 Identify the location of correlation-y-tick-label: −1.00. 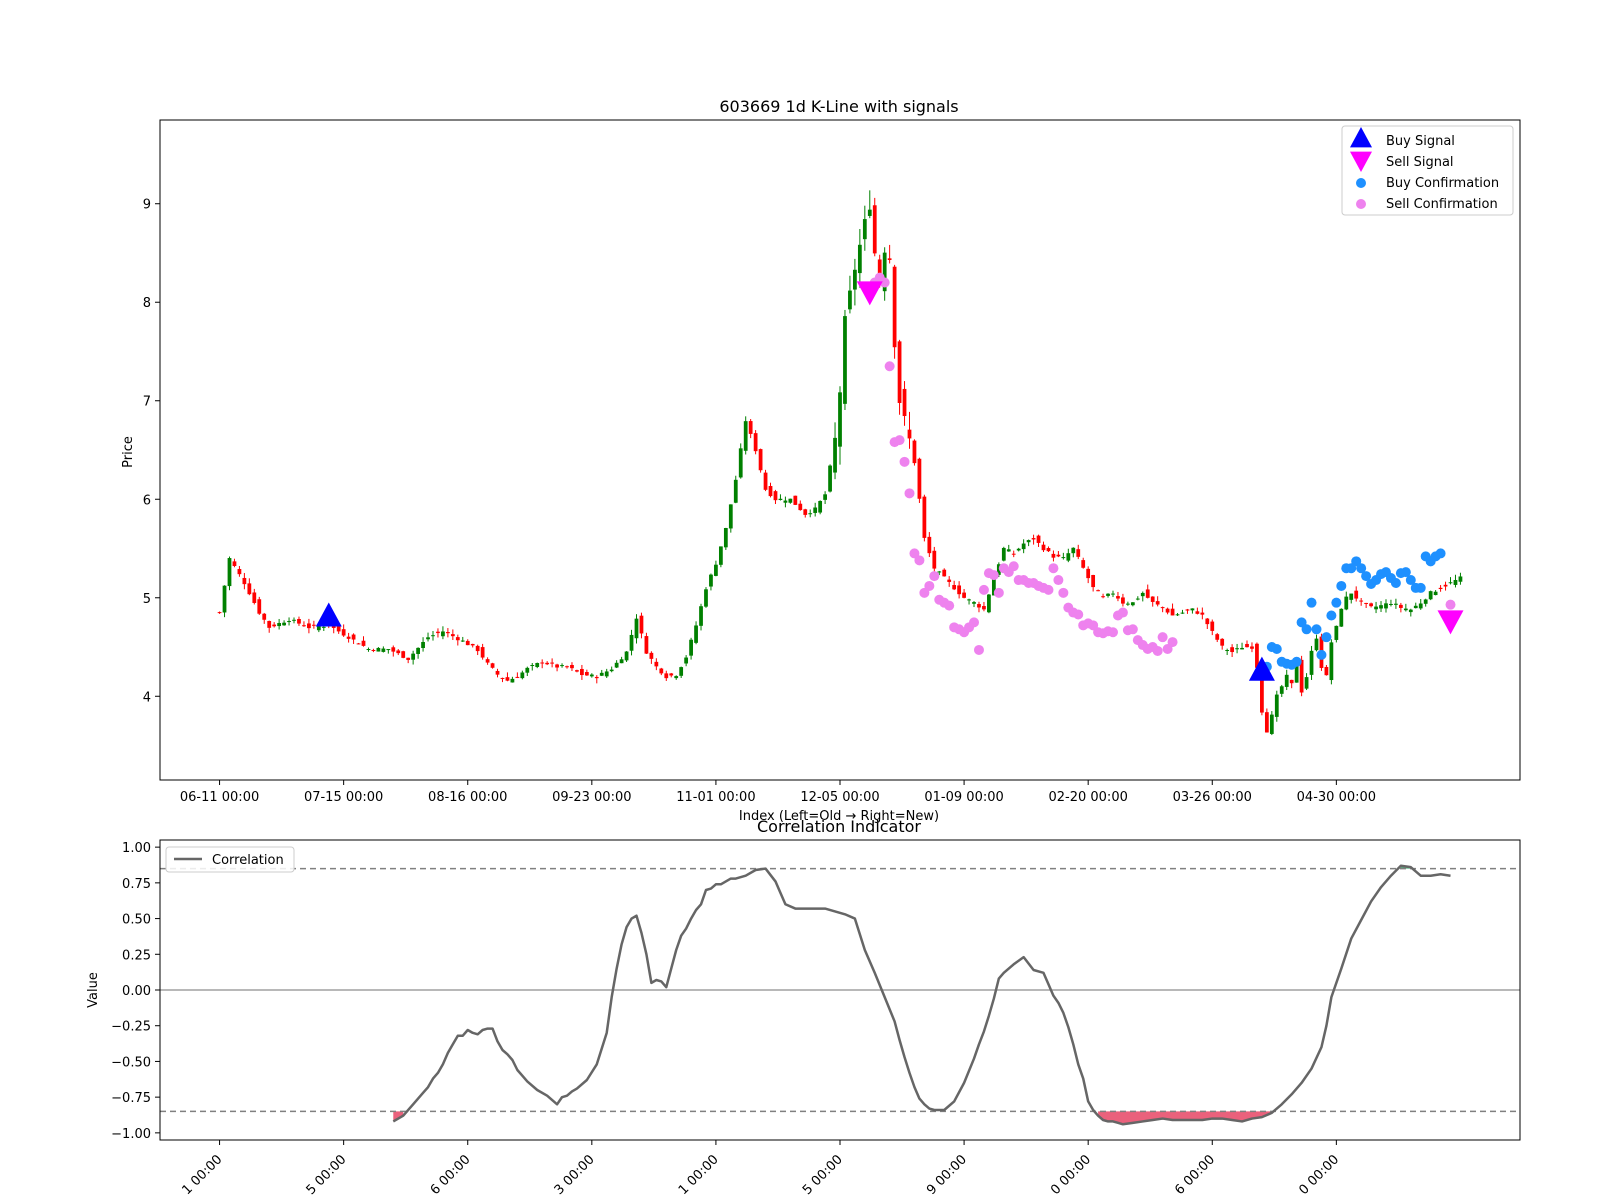
(131, 1134).